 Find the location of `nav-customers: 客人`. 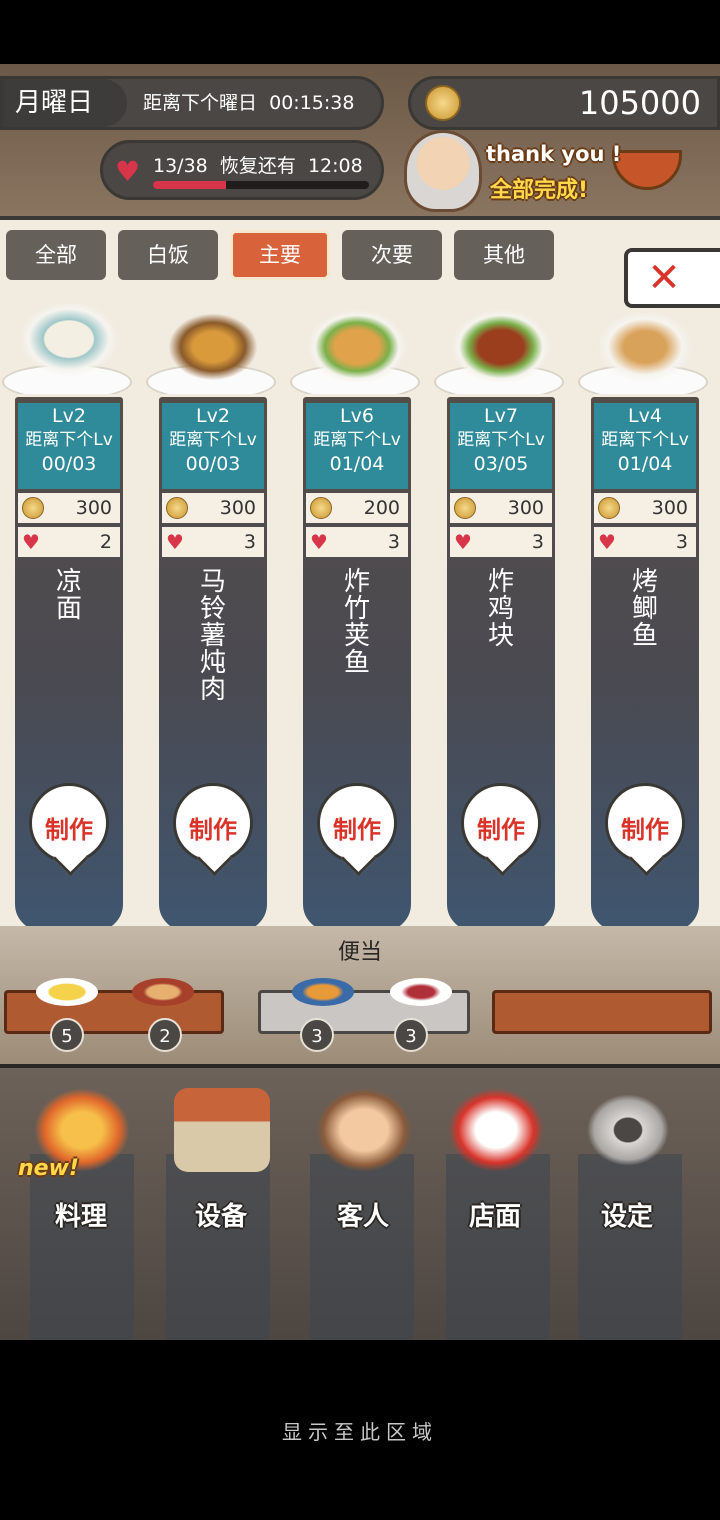

nav-customers: 客人 is located at coordinates (363, 1159).